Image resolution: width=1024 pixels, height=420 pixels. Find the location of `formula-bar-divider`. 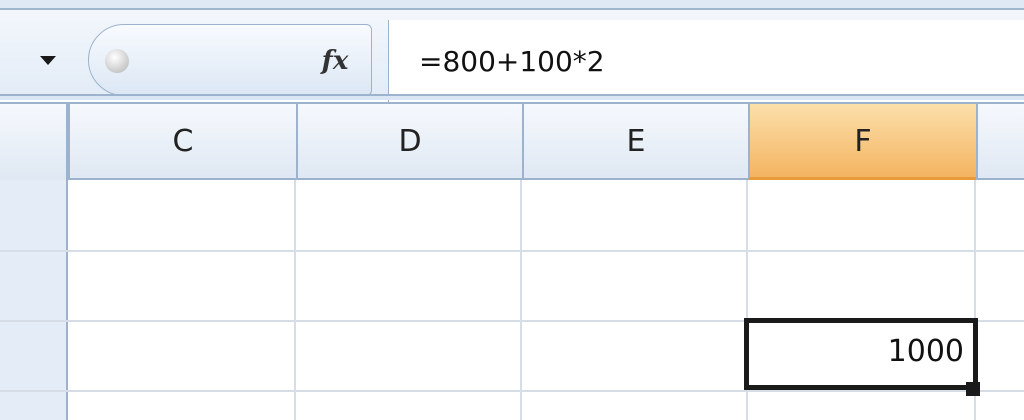

formula-bar-divider is located at coordinates (512, 97).